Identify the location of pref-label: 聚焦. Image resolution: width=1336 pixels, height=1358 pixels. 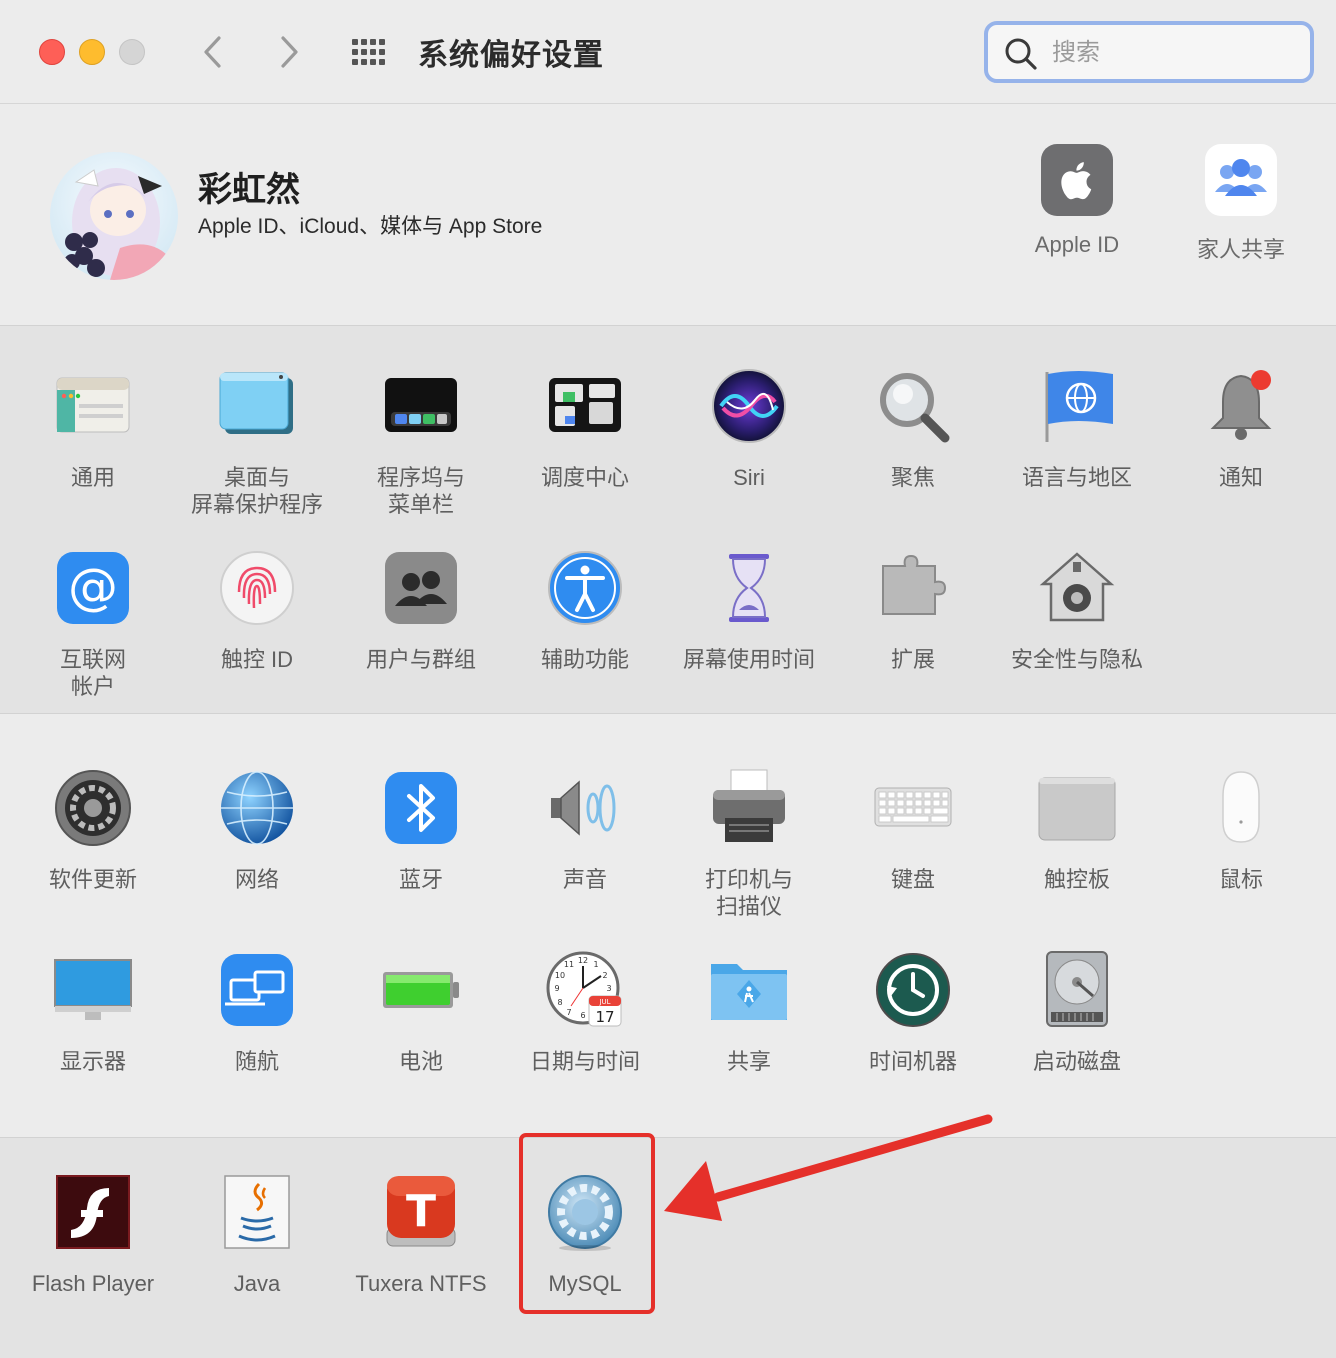
(912, 477).